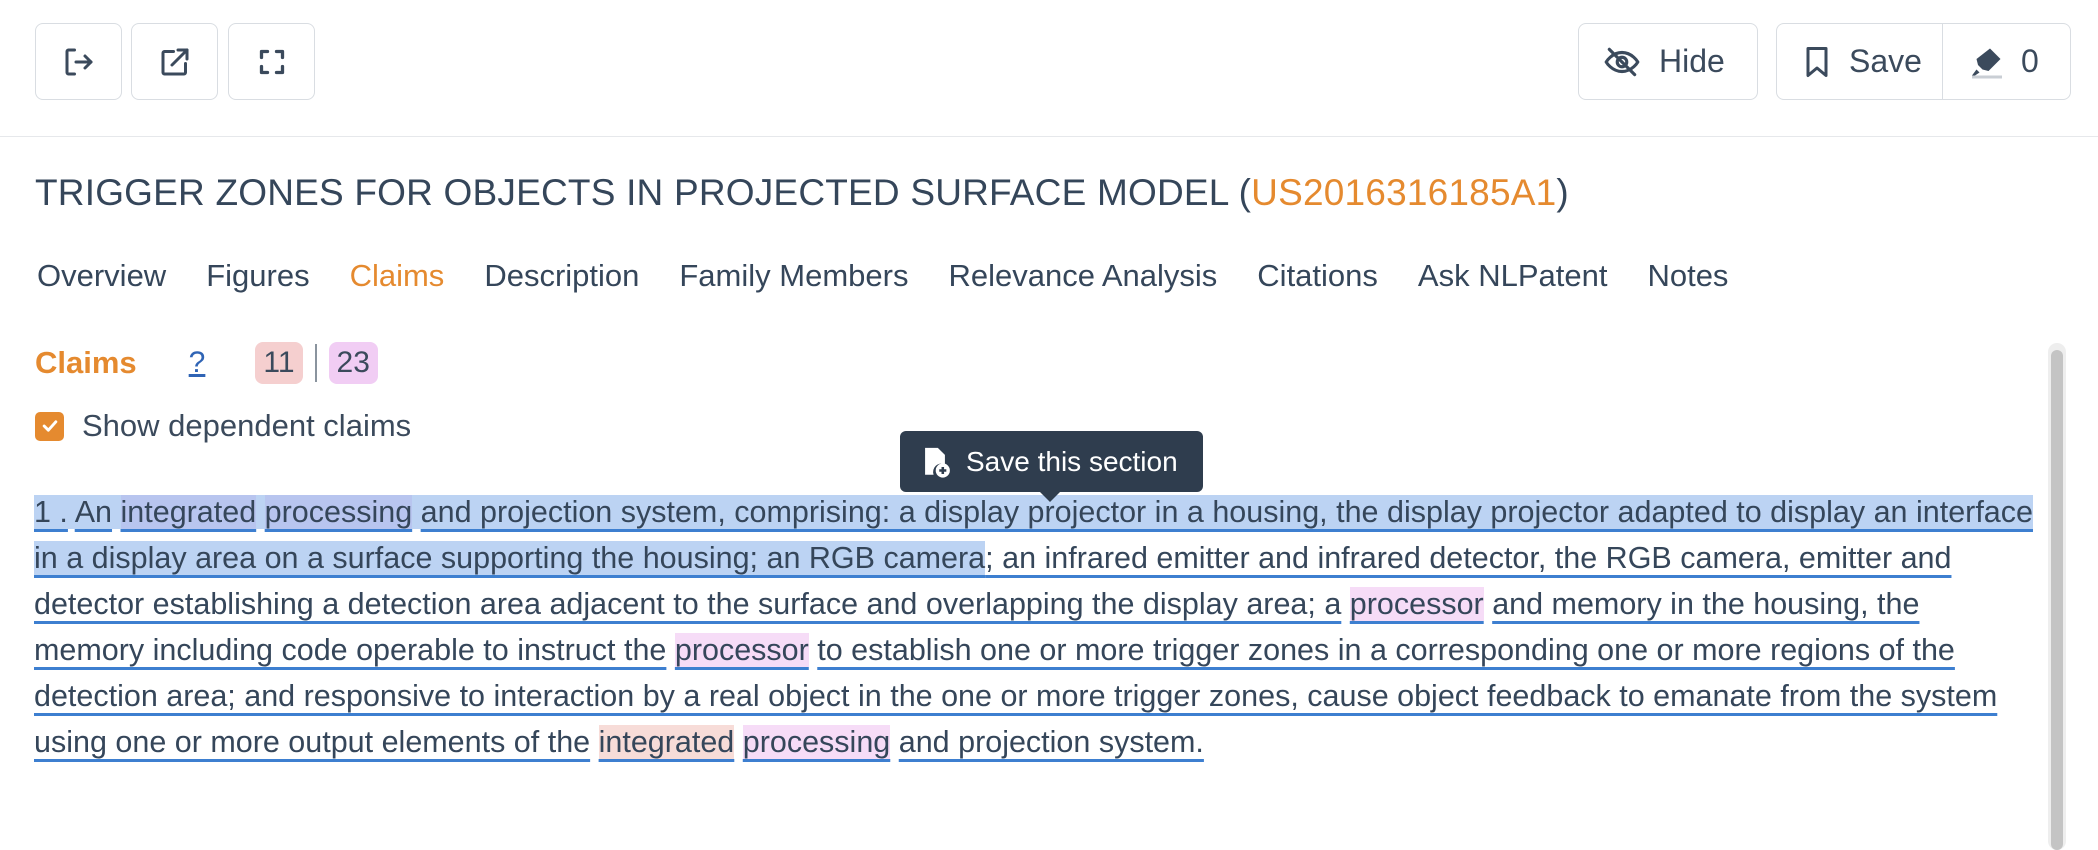 The image size is (2098, 850). I want to click on save-annotate-group: Save 0, so click(1923, 61).